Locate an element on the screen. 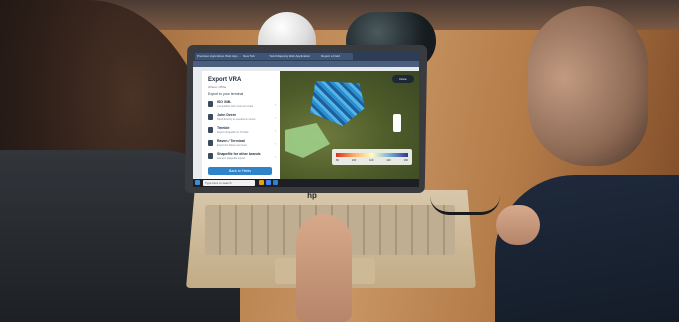 This screenshot has height=322, width=679. option-label: Trimble is located at coordinates (223, 128).